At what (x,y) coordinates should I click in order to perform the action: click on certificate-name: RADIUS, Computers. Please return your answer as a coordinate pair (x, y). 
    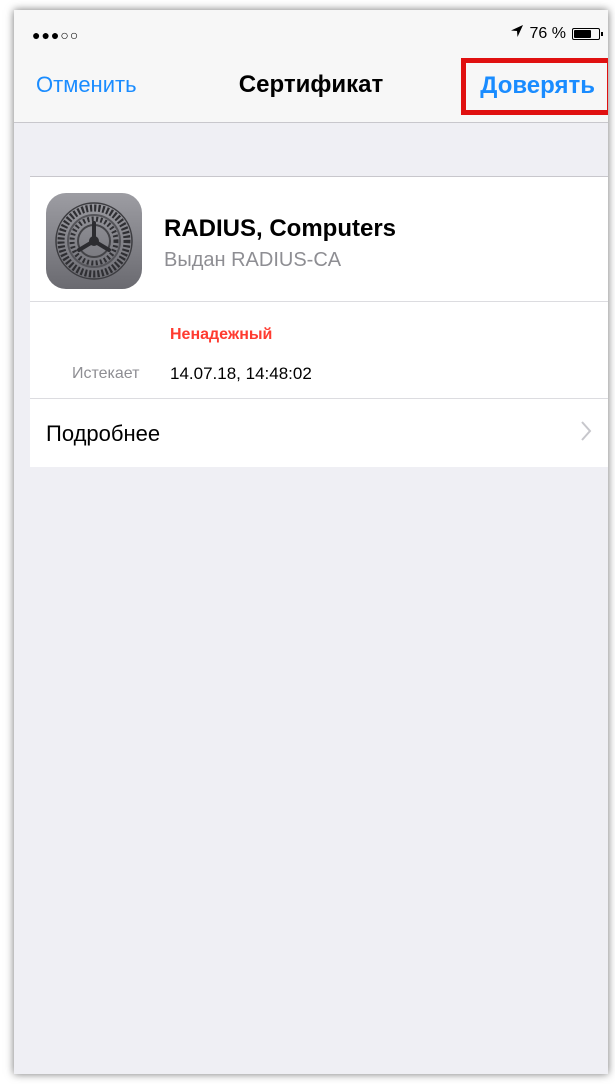
    Looking at the image, I should click on (280, 228).